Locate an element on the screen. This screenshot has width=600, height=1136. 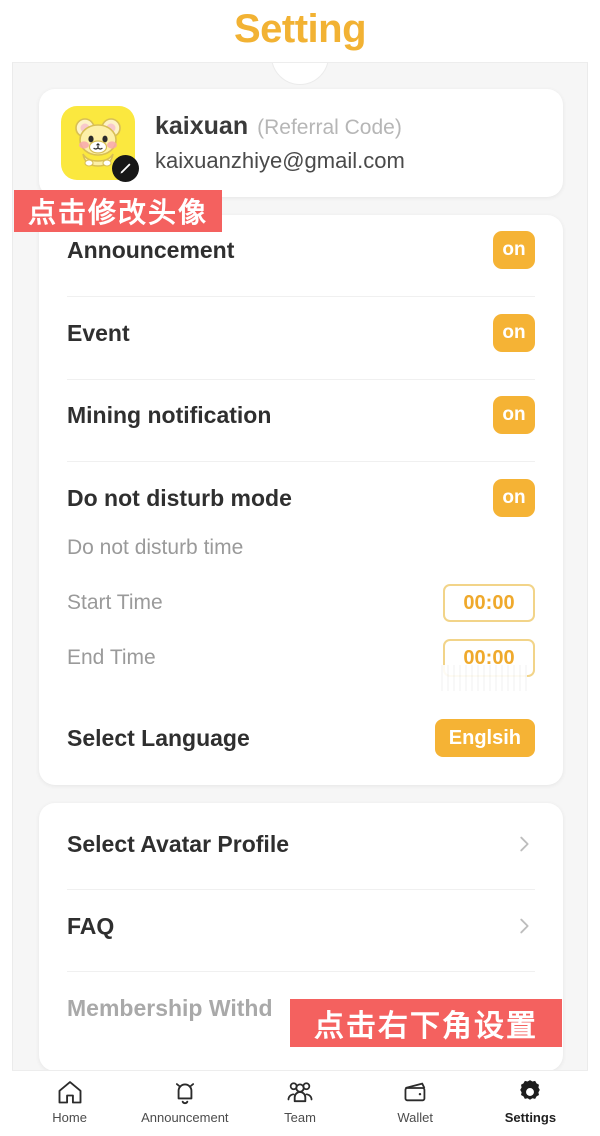
nav-item-settings: Settings is located at coordinates (530, 1098).